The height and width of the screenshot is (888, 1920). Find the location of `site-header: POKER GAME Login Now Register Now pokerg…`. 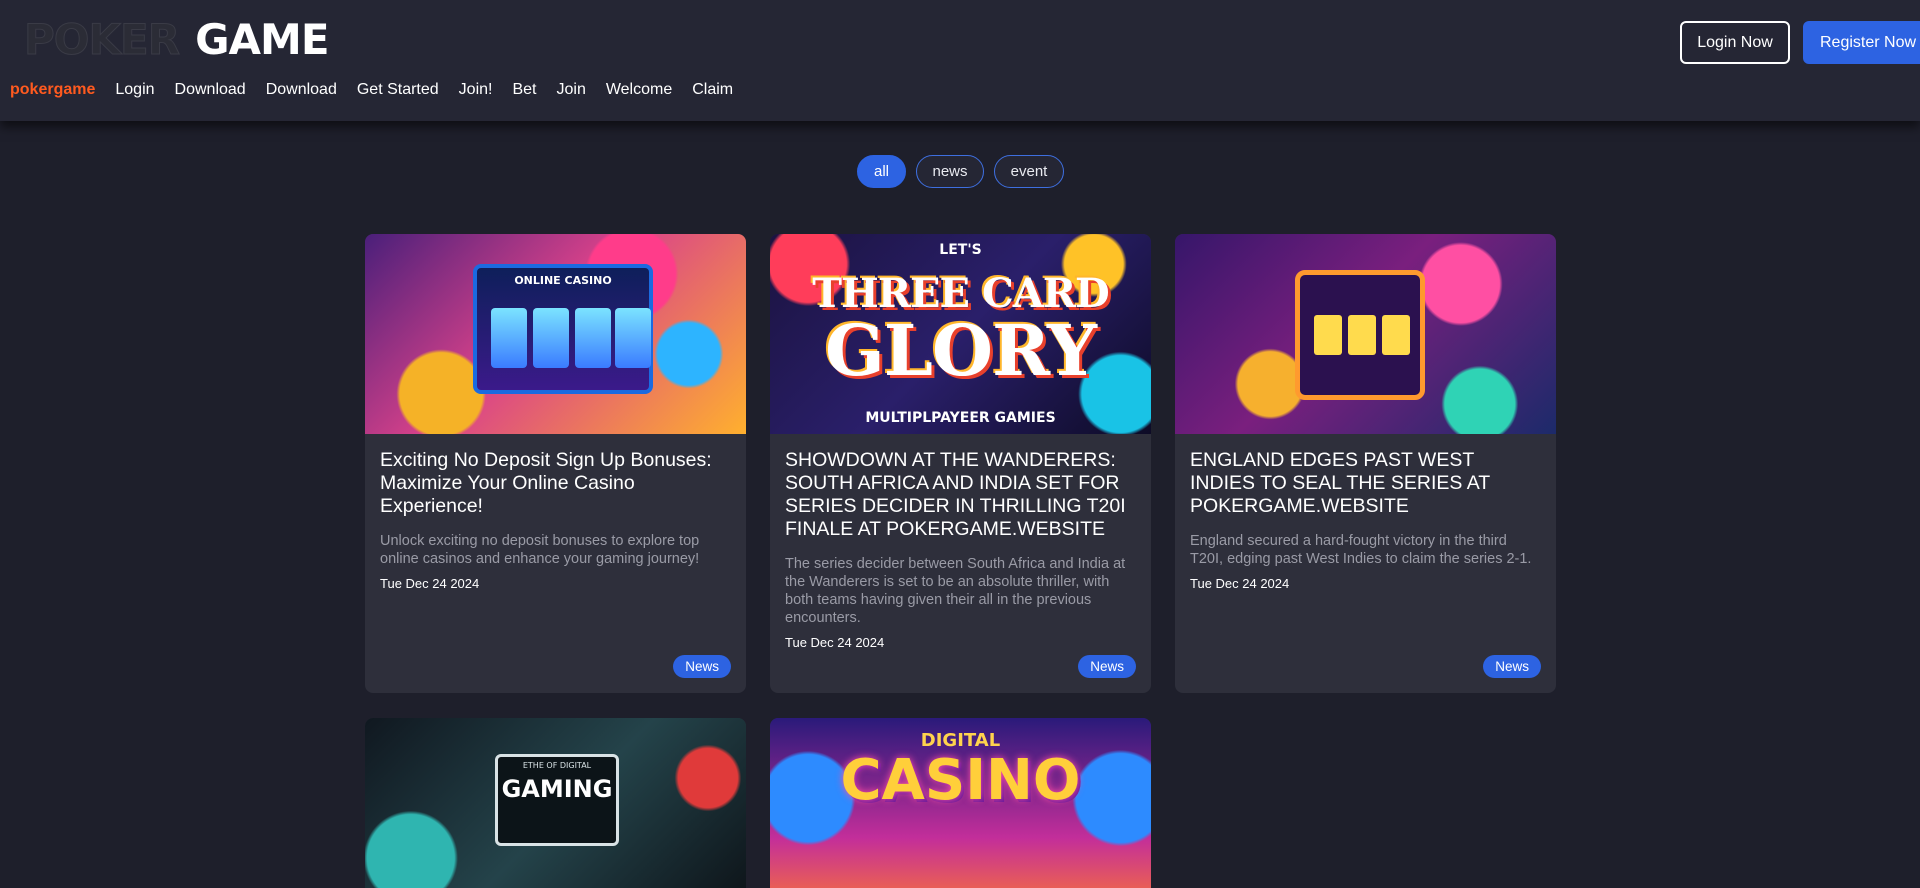

site-header: POKER GAME Login Now Register Now pokerg… is located at coordinates (960, 60).